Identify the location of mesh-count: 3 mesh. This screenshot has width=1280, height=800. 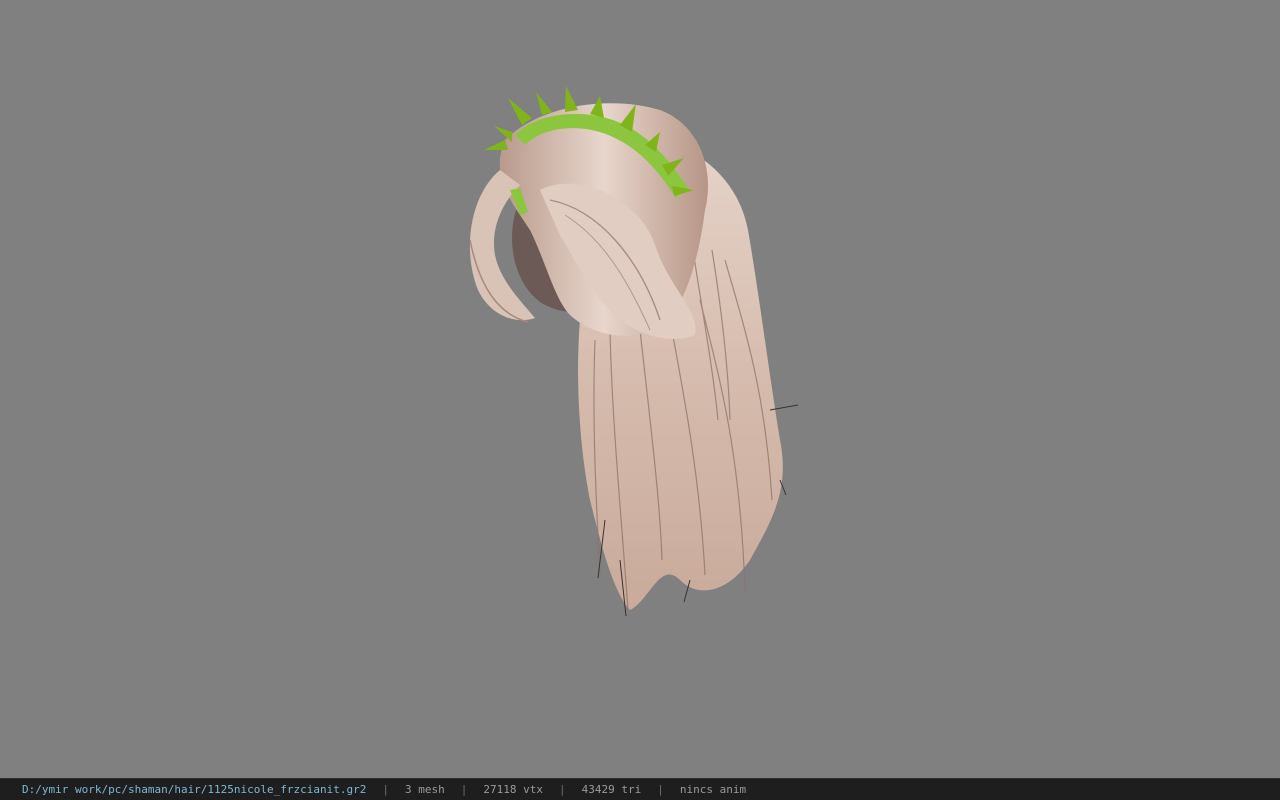
(425, 789).